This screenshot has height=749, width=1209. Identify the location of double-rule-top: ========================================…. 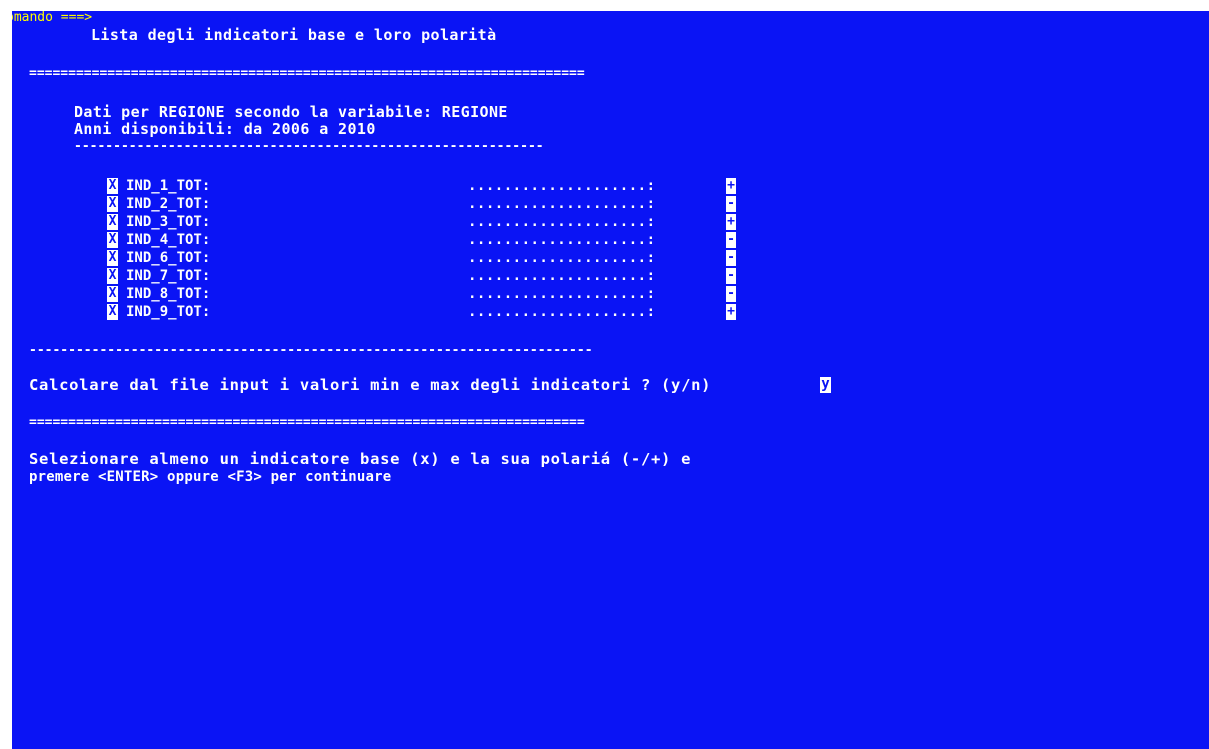
(307, 74).